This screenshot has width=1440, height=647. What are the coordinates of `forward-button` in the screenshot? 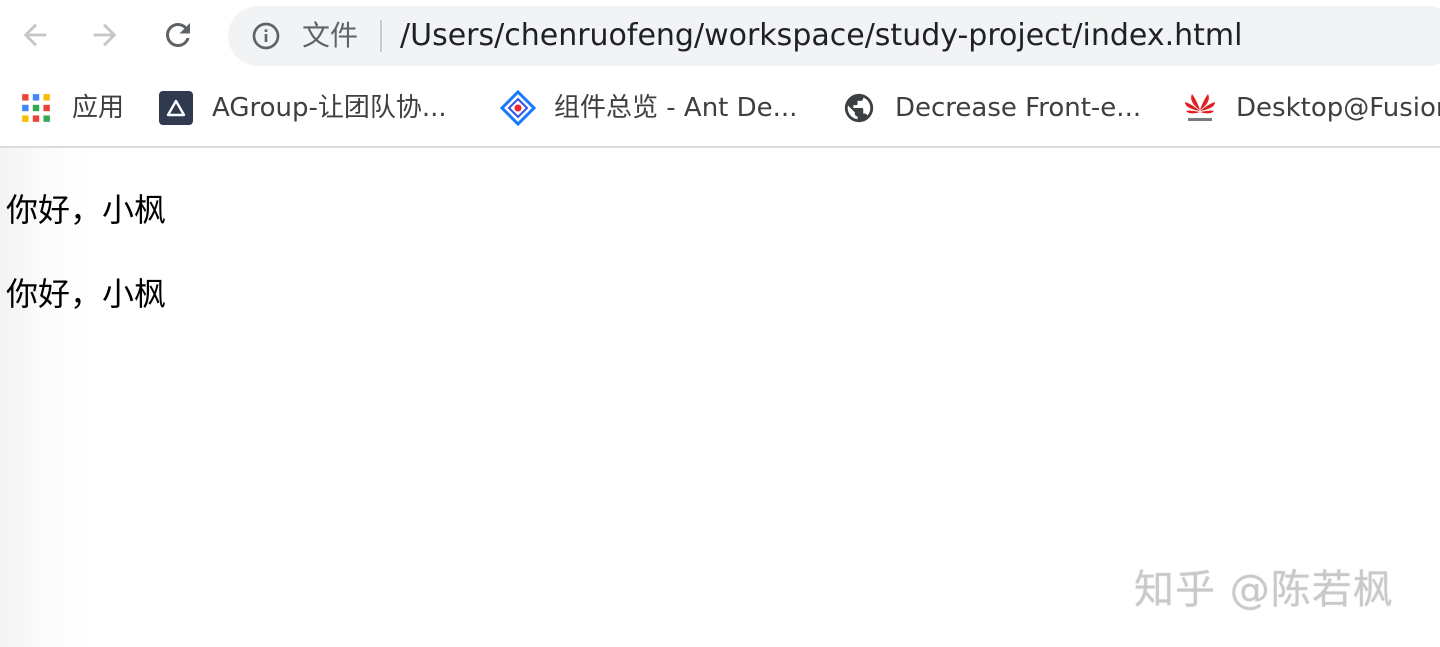 It's located at (105, 35).